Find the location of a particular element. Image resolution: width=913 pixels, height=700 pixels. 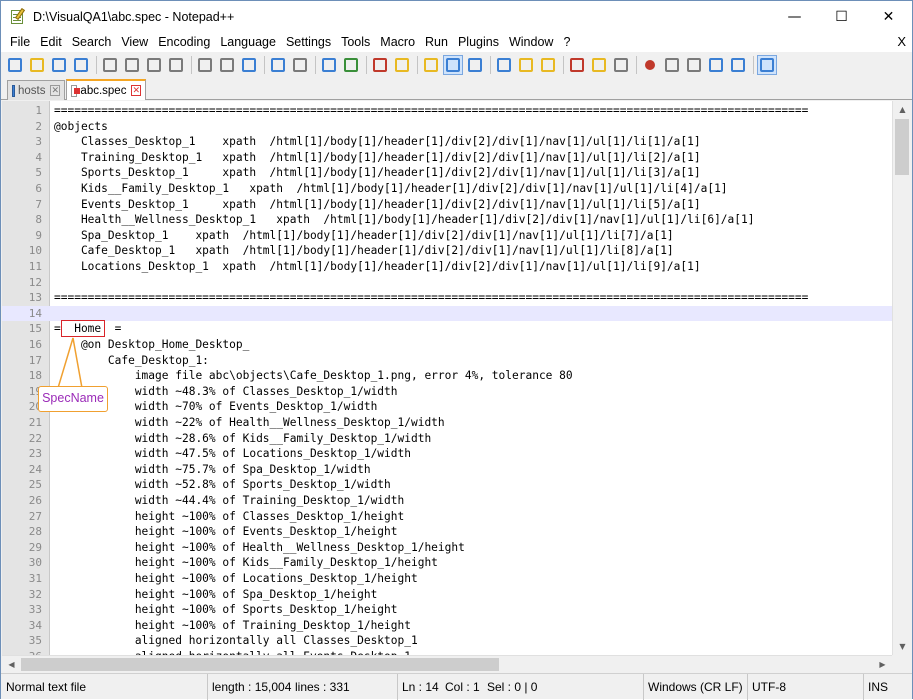

record-macro-icon is located at coordinates (650, 65).